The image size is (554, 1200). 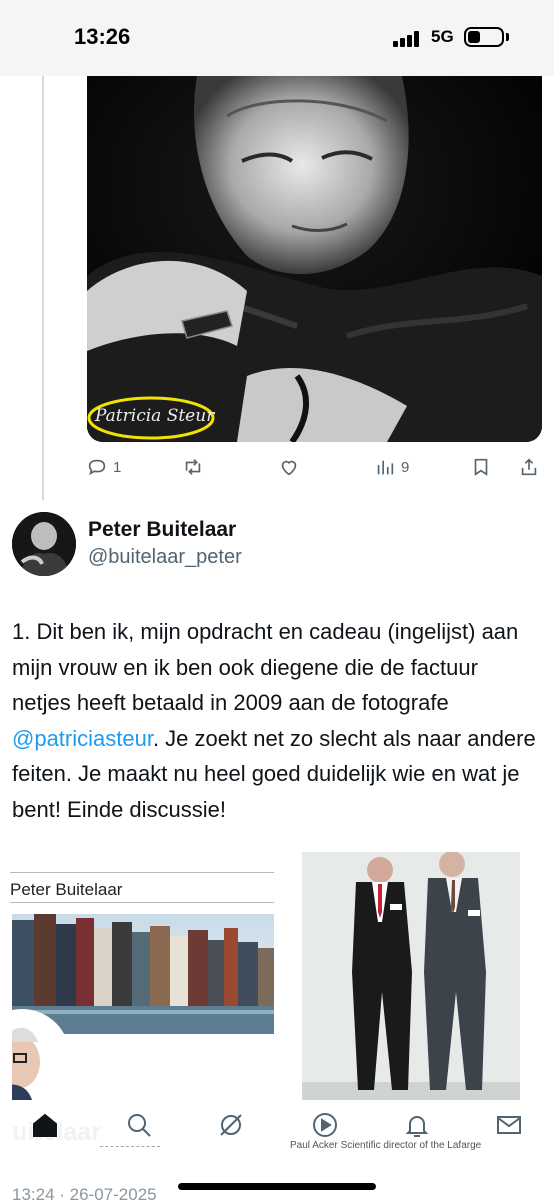 What do you see at coordinates (405, 467) in the screenshot?
I see `views-count: 9` at bounding box center [405, 467].